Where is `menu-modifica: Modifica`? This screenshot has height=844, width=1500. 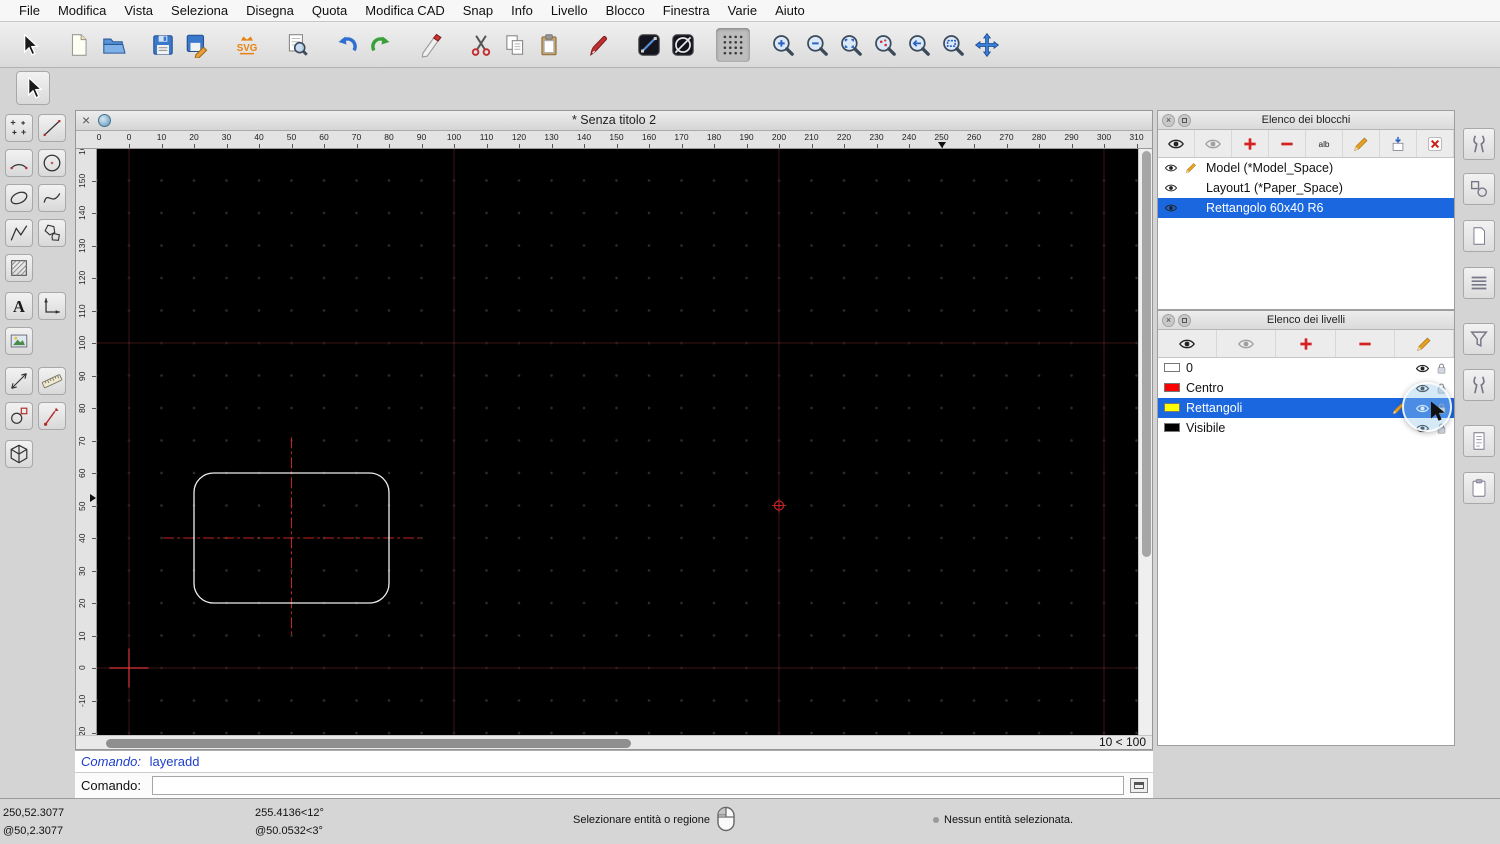 menu-modifica: Modifica is located at coordinates (82, 10).